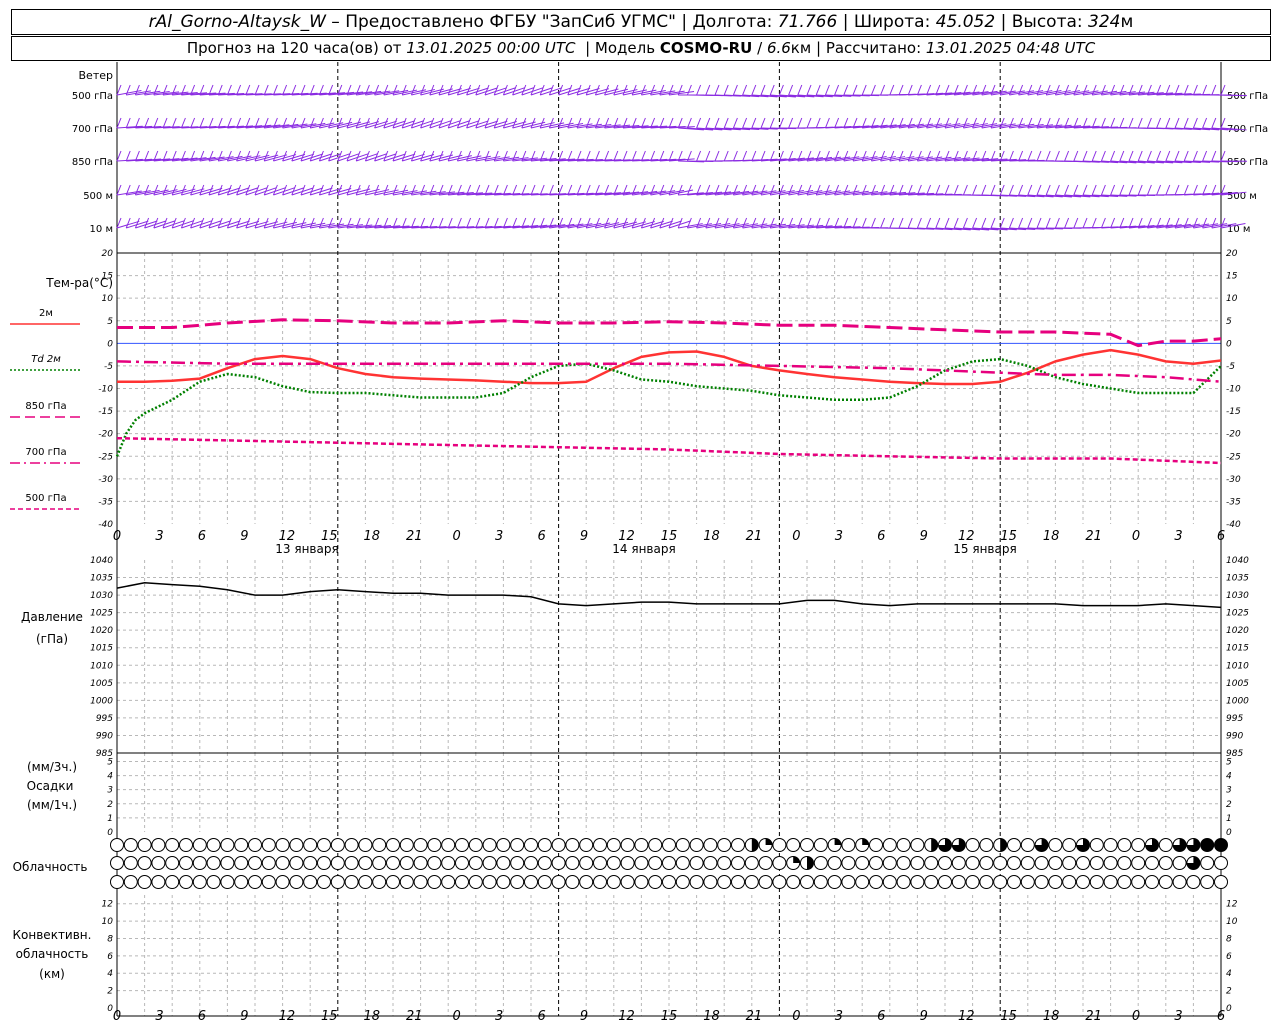 The image size is (1280, 1024). What do you see at coordinates (110, 805) in the screenshot?
I see `precip-tick-left: 2` at bounding box center [110, 805].